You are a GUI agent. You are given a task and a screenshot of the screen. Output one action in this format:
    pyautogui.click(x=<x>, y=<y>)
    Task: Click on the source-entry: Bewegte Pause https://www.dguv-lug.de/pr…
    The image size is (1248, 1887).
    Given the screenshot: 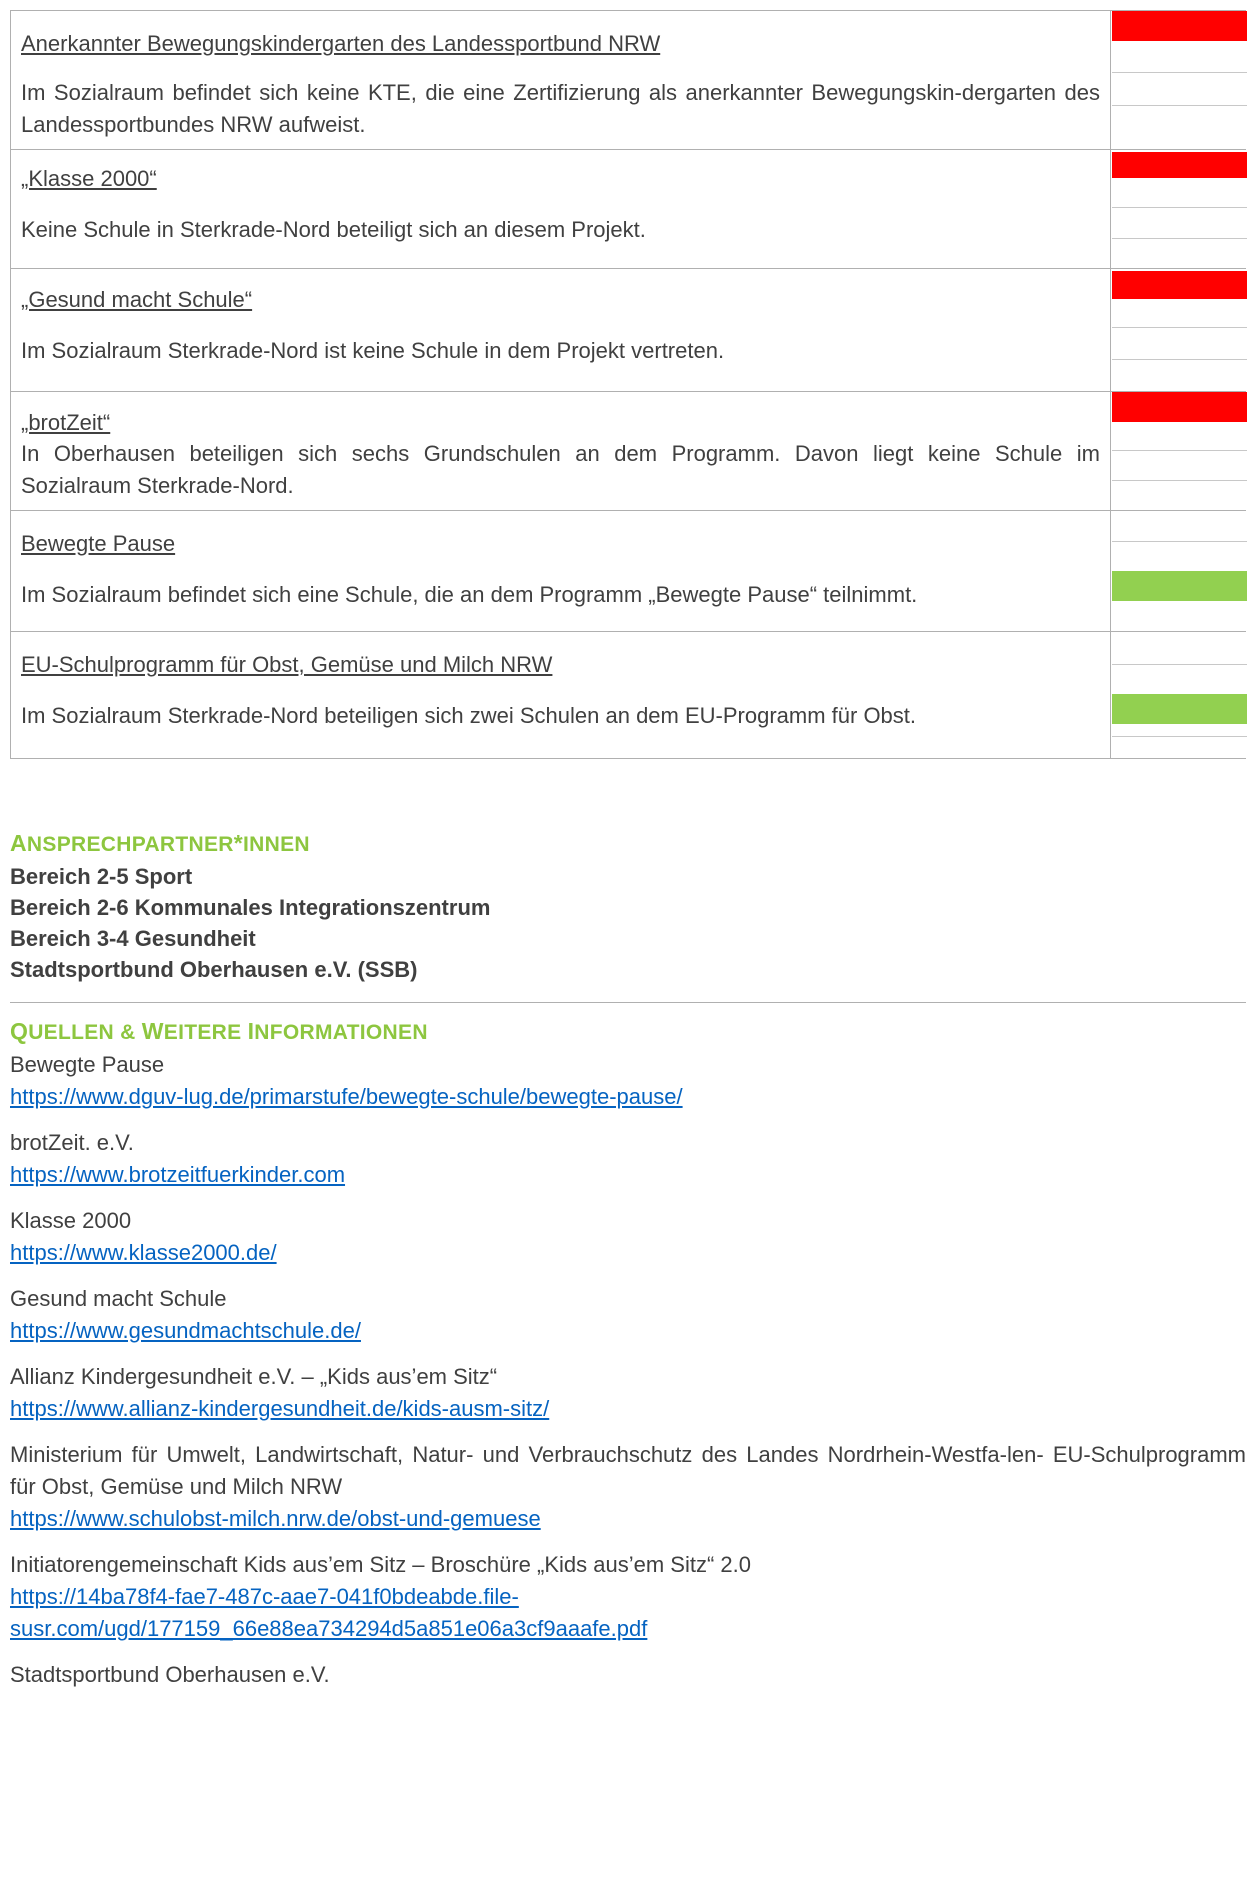 What is the action you would take?
    pyautogui.click(x=628, y=1081)
    